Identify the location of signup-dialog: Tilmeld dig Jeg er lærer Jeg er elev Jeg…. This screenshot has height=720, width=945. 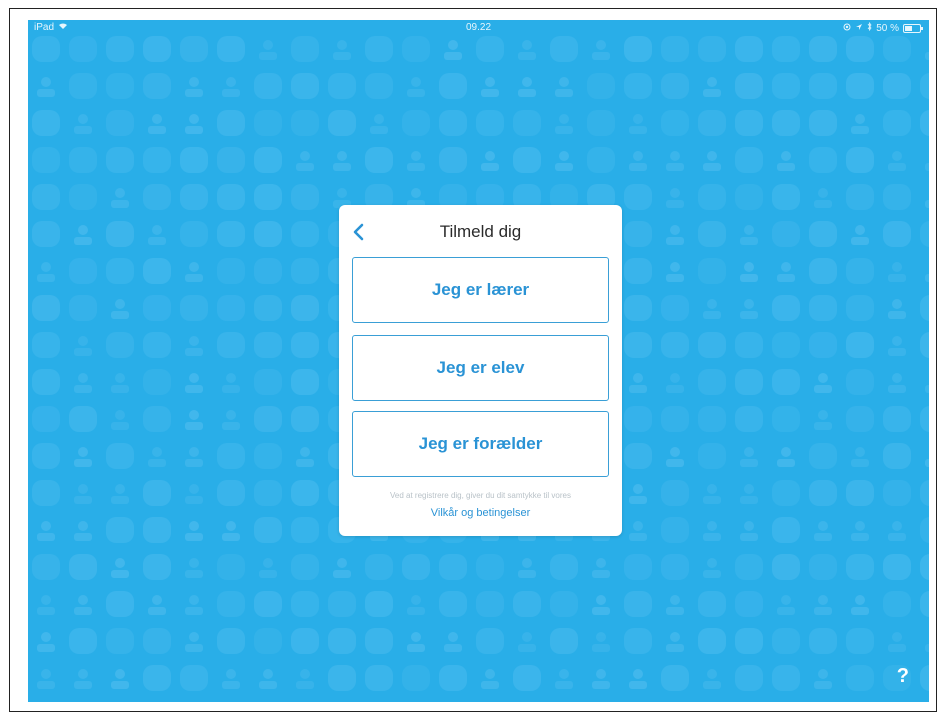
(480, 370).